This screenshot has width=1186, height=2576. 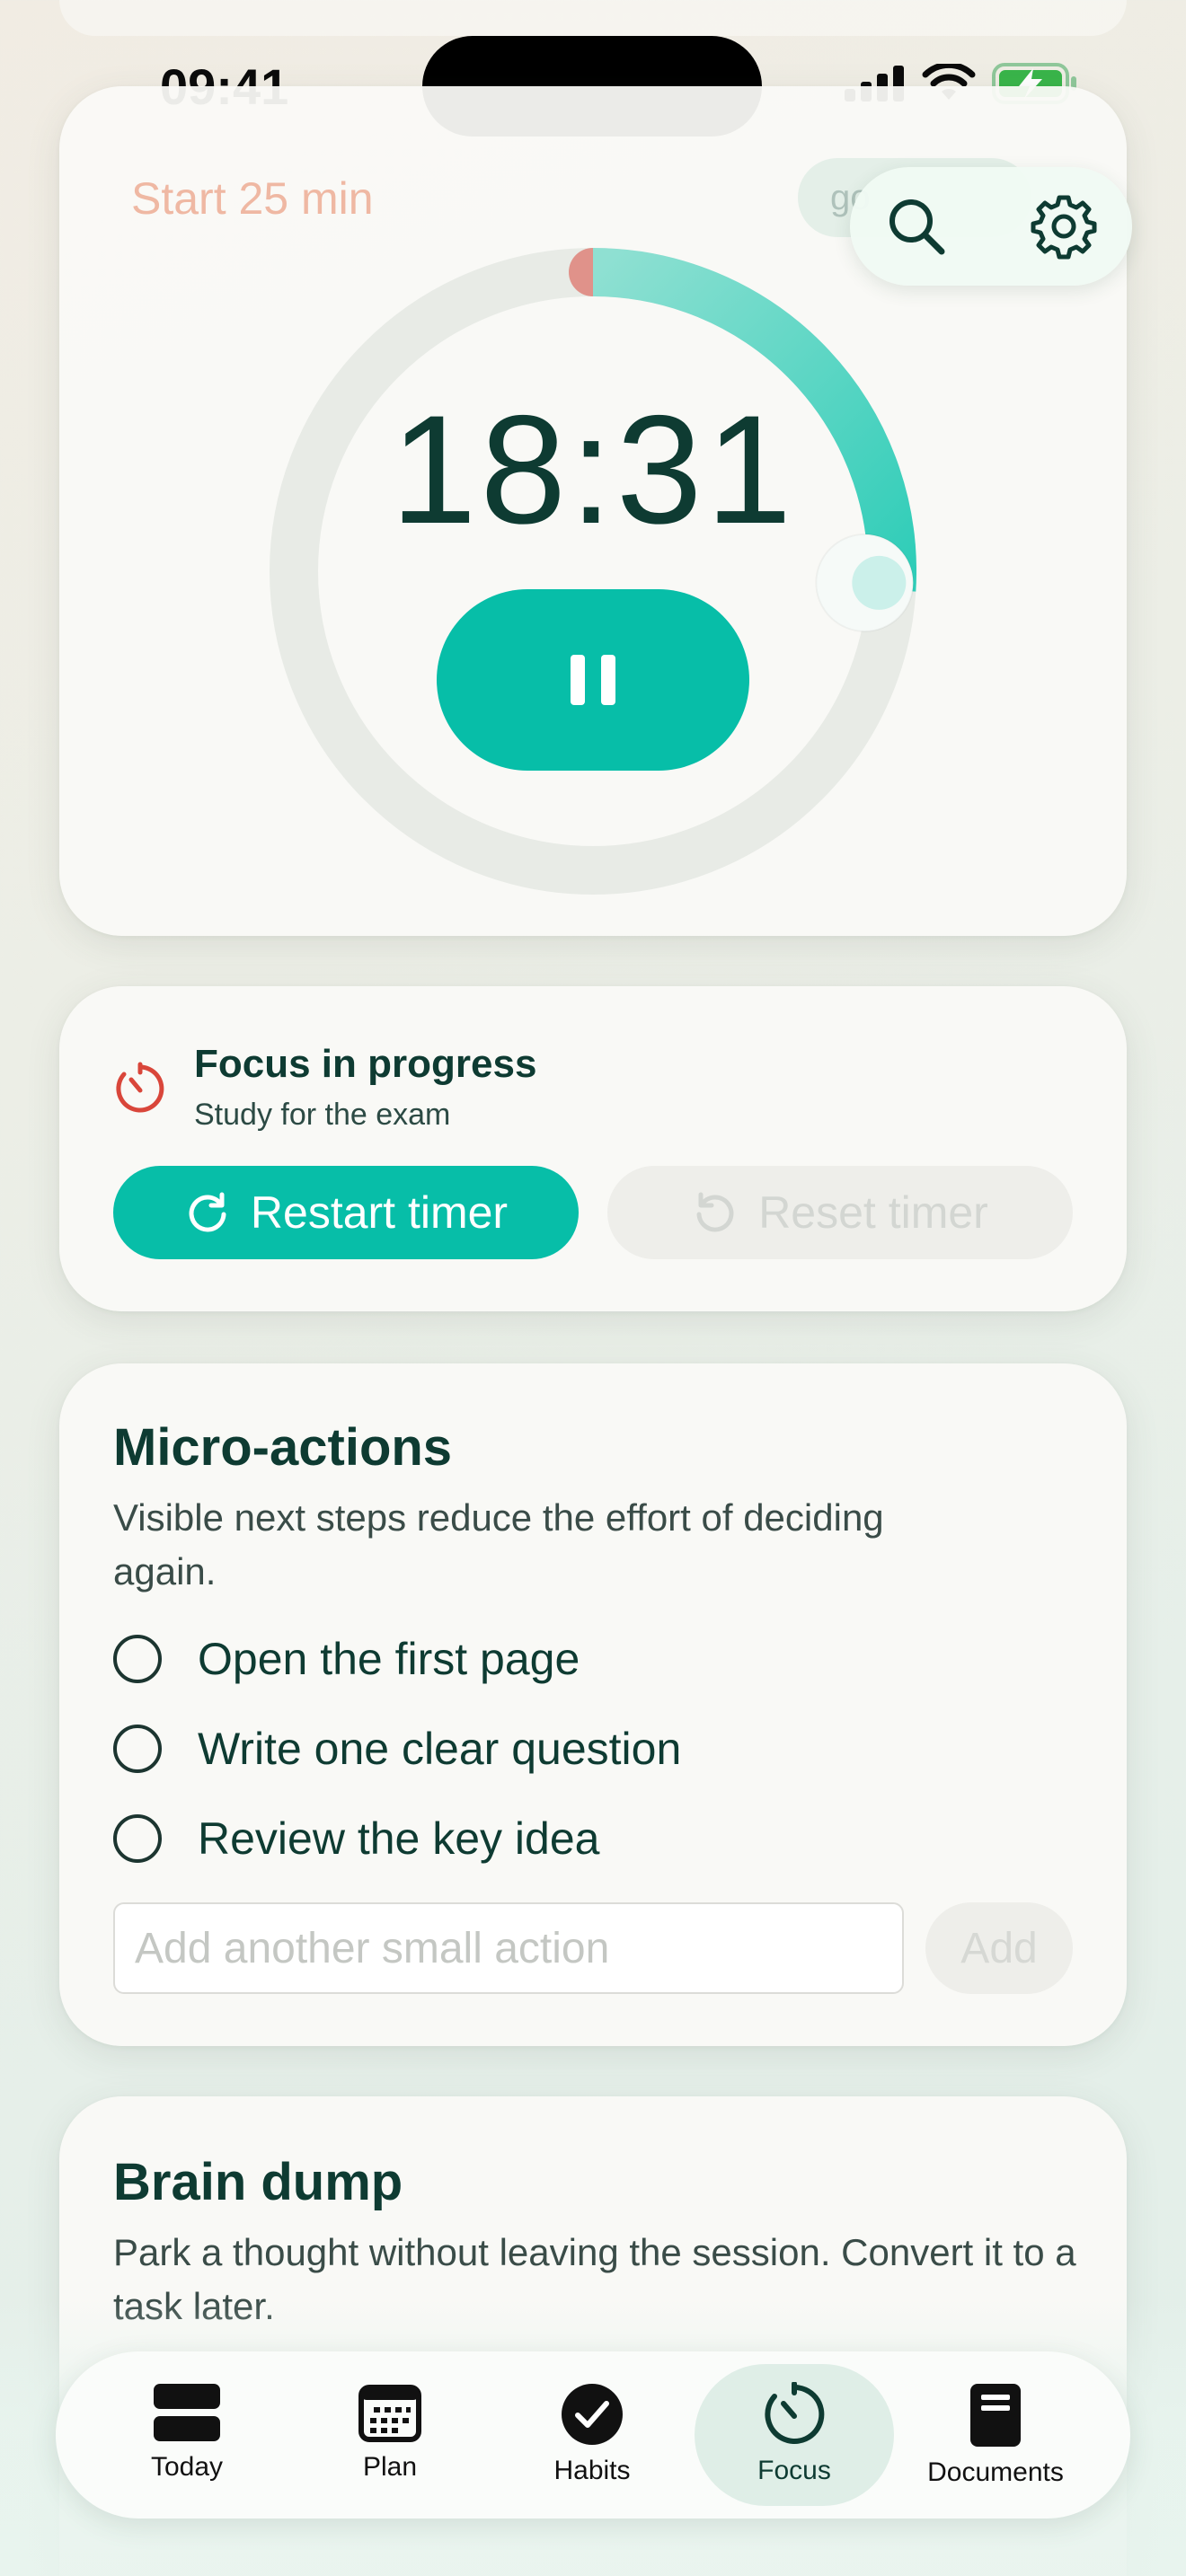 What do you see at coordinates (578, 680) in the screenshot?
I see `pause-icon-bar-left` at bounding box center [578, 680].